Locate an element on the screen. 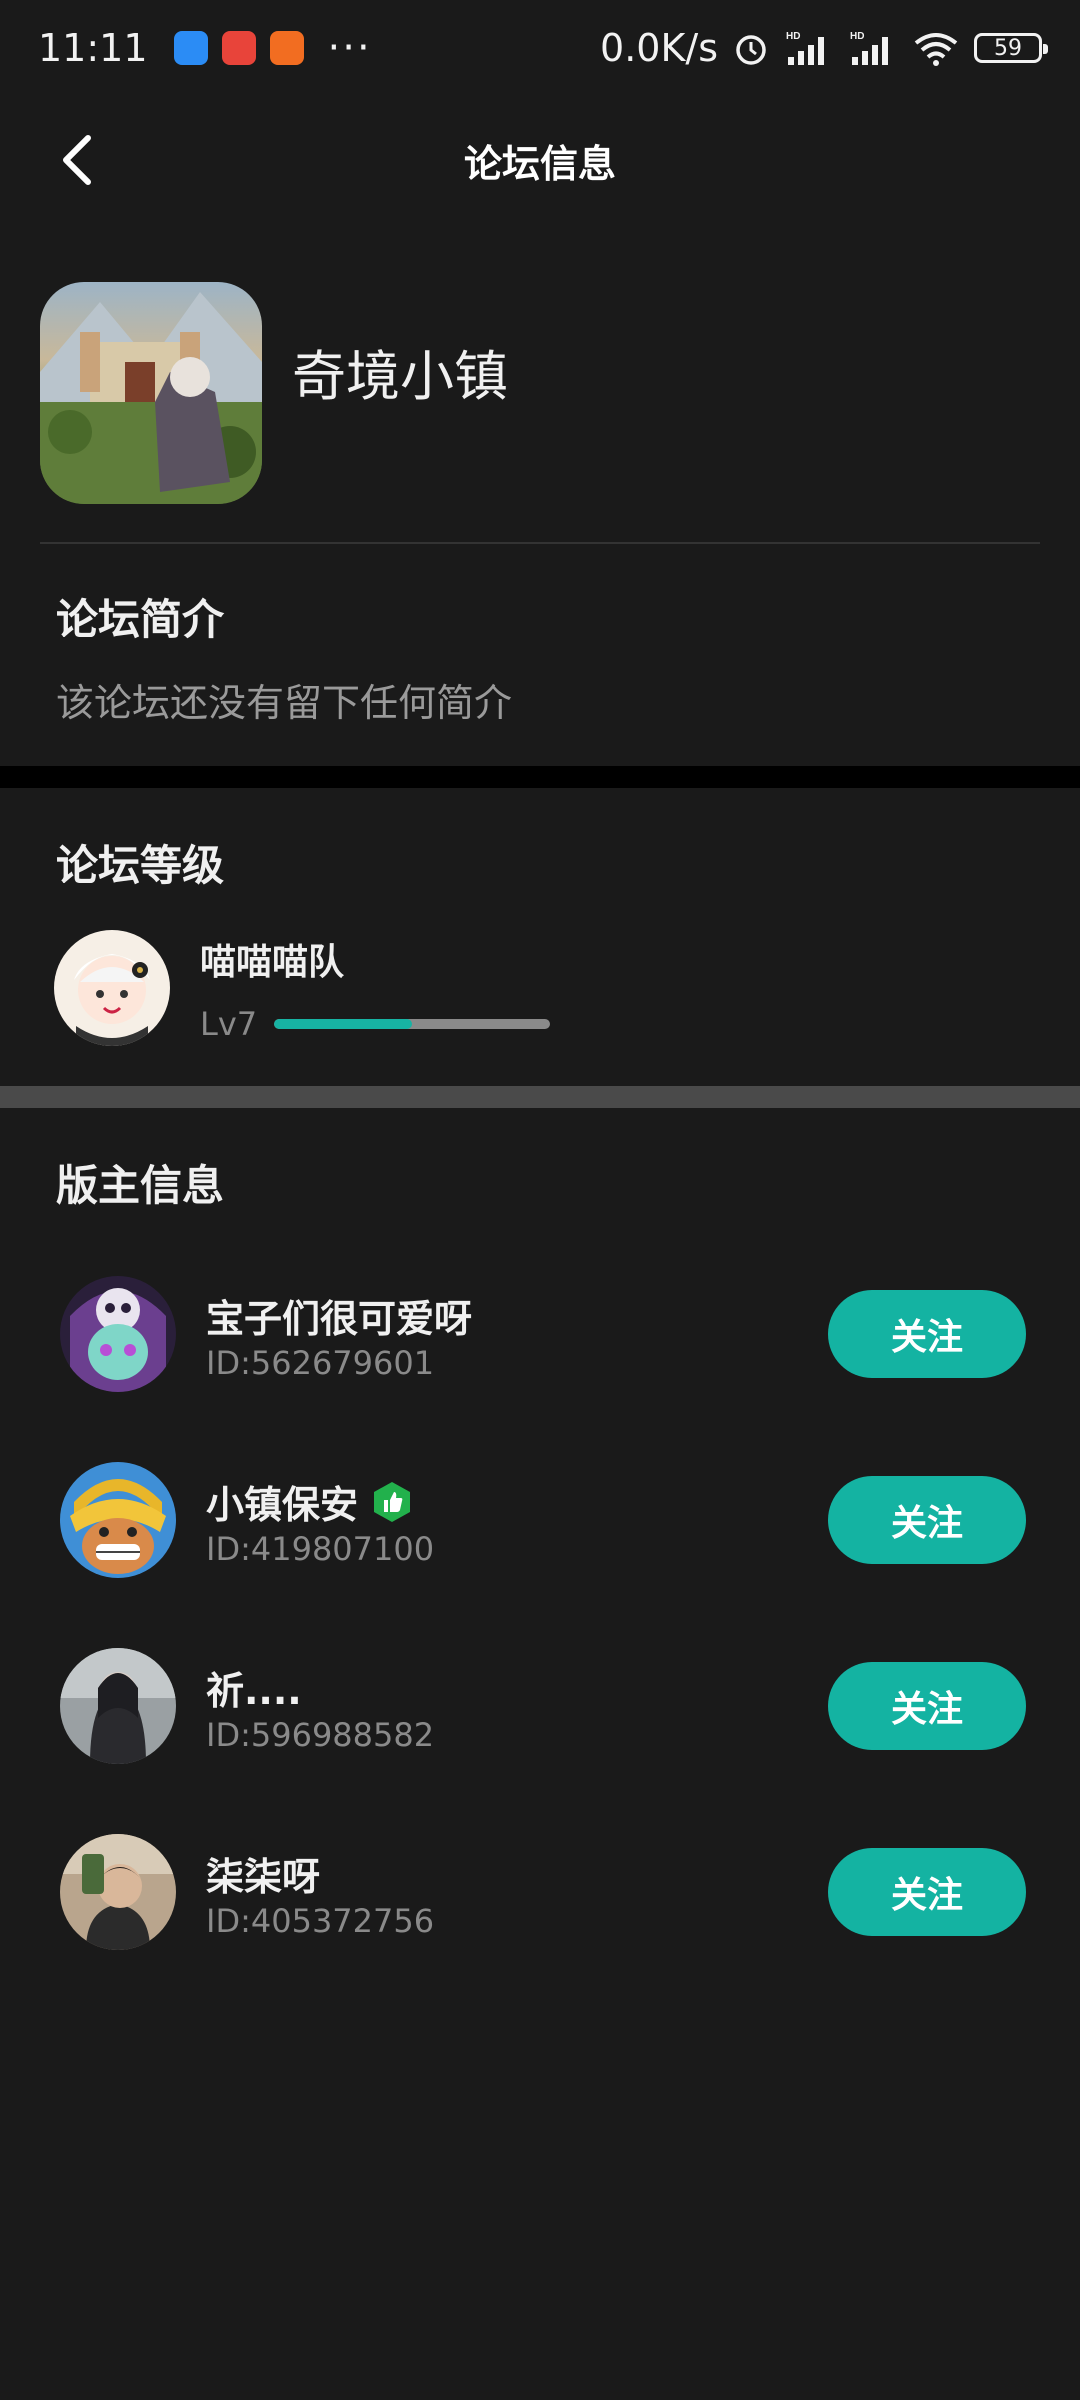 Image resolution: width=1080 pixels, height=2400 pixels. more-dots-icon: ··· is located at coordinates (349, 48).